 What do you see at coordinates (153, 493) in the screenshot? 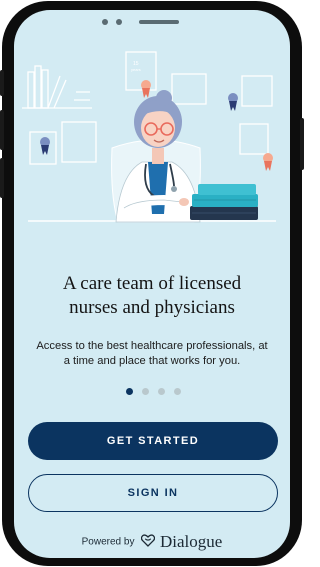
I see `sign-in-button: SIGN IN` at bounding box center [153, 493].